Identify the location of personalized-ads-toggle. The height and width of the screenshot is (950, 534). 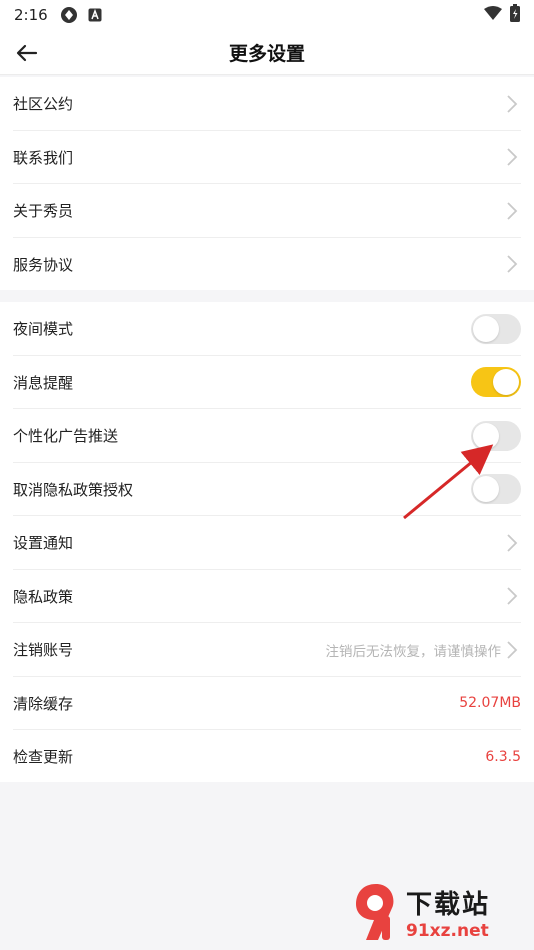
(496, 435).